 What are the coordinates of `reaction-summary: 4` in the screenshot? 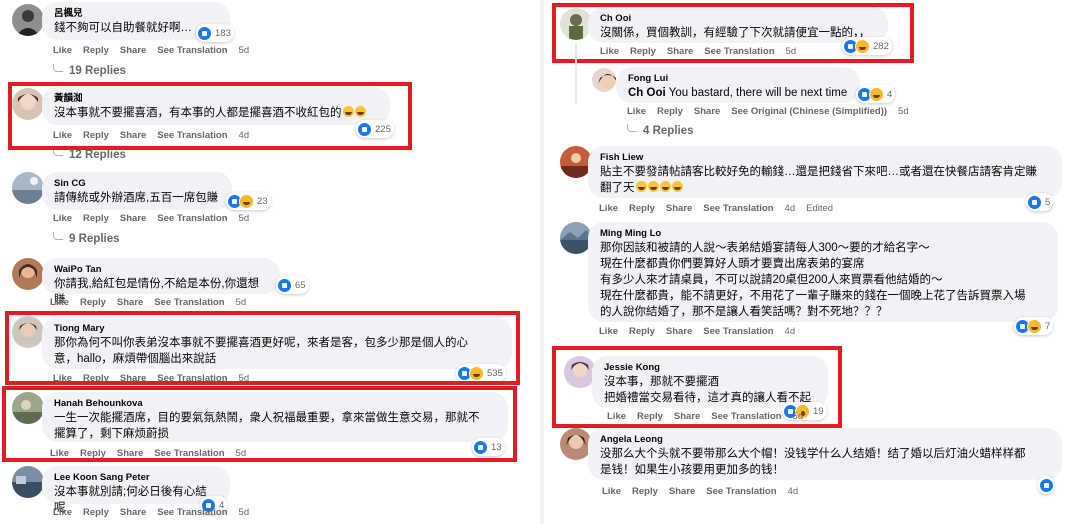 It's located at (876, 94).